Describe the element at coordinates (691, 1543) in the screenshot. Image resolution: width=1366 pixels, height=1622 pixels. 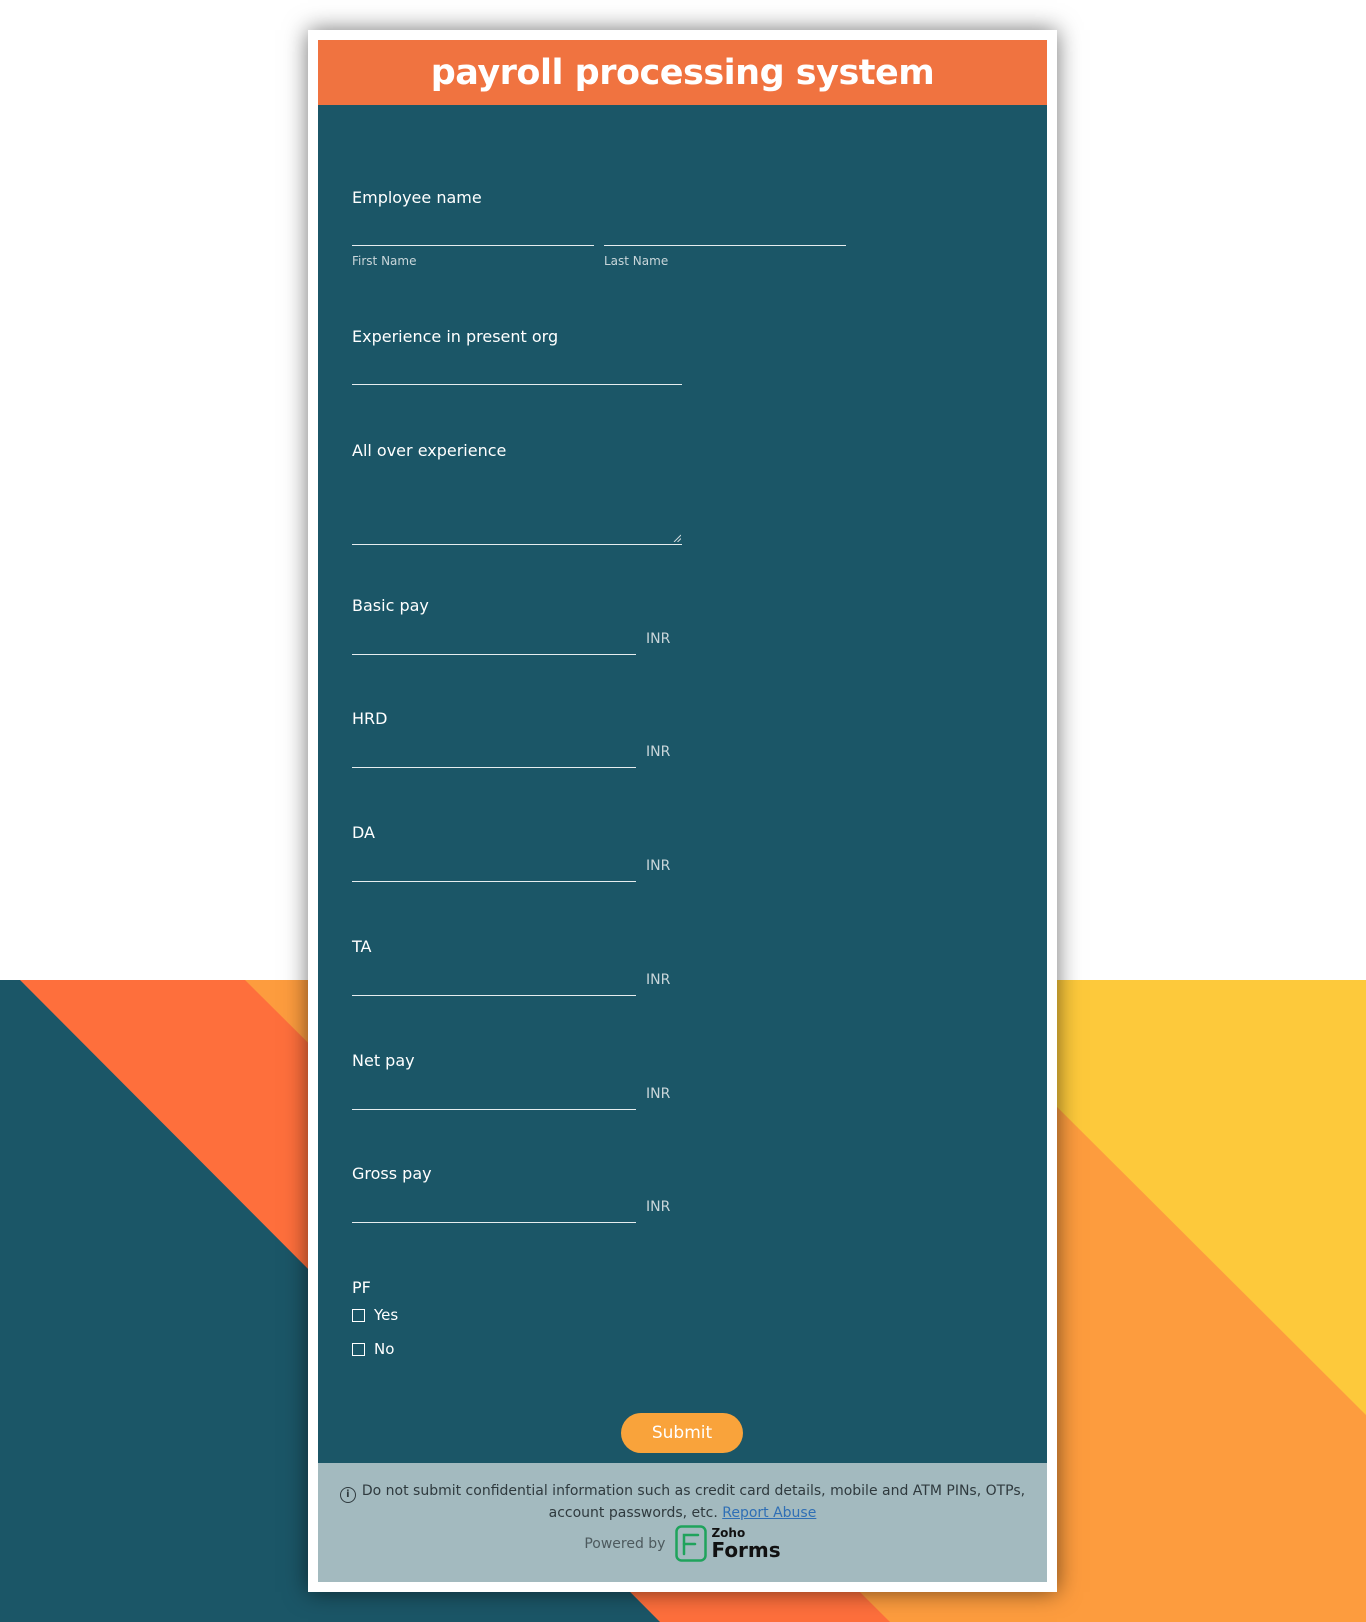
I see `zoho-forms-logo-icon` at that location.